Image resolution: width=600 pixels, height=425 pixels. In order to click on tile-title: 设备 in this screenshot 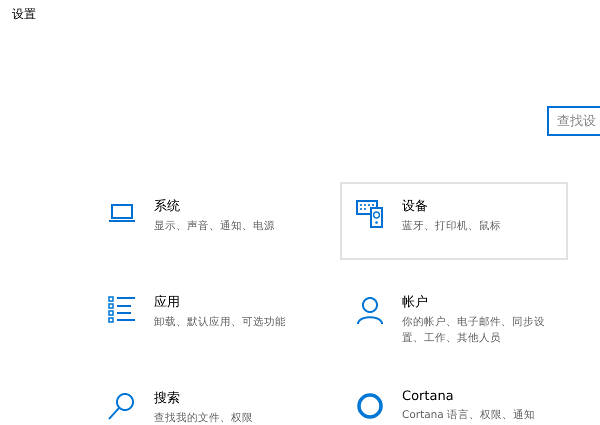, I will do `click(415, 206)`.